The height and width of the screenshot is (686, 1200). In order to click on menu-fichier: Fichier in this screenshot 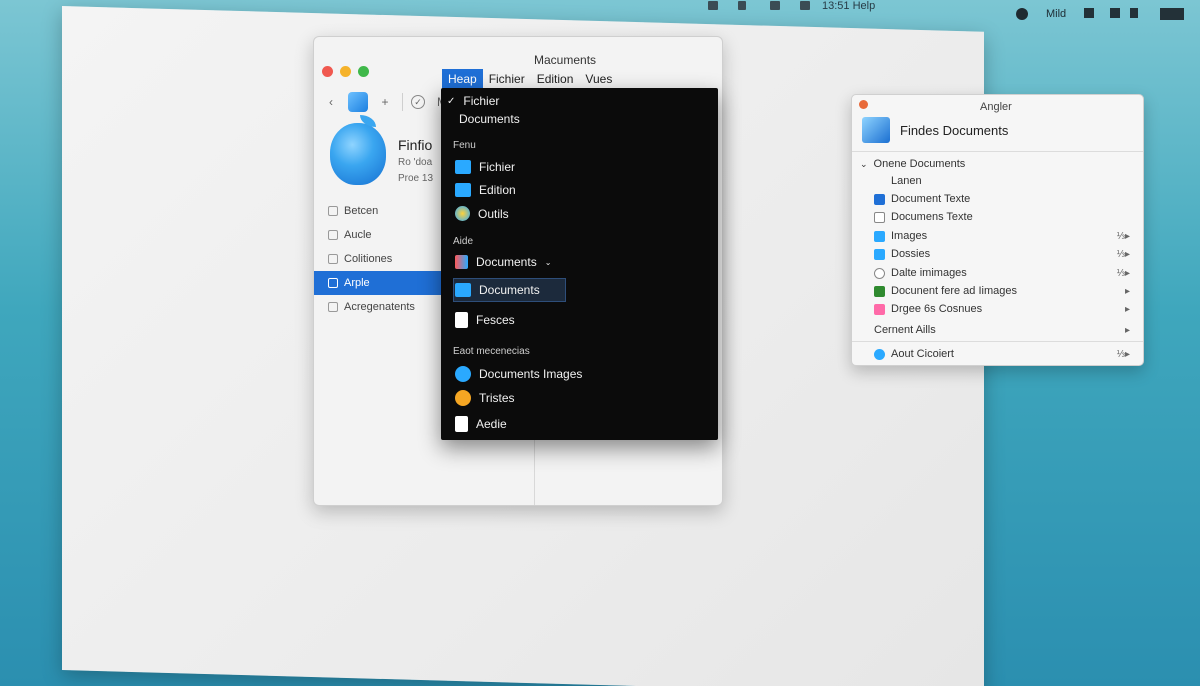, I will do `click(507, 79)`.